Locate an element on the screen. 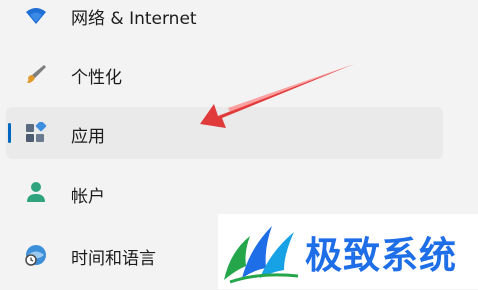  watermark-text: 极致系统 is located at coordinates (381, 255).